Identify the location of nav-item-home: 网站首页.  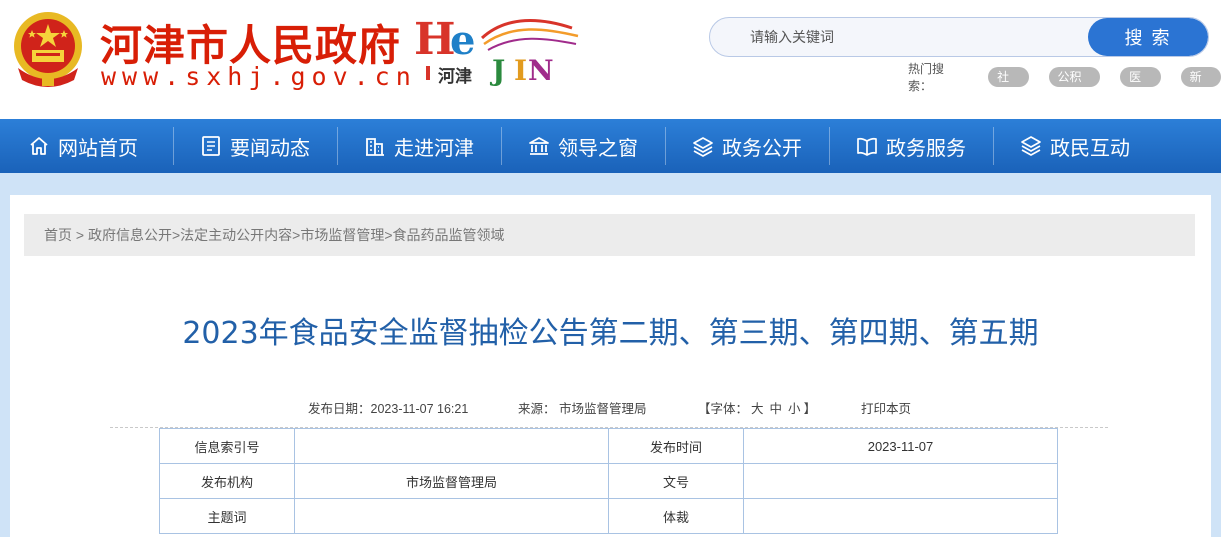
(86, 146).